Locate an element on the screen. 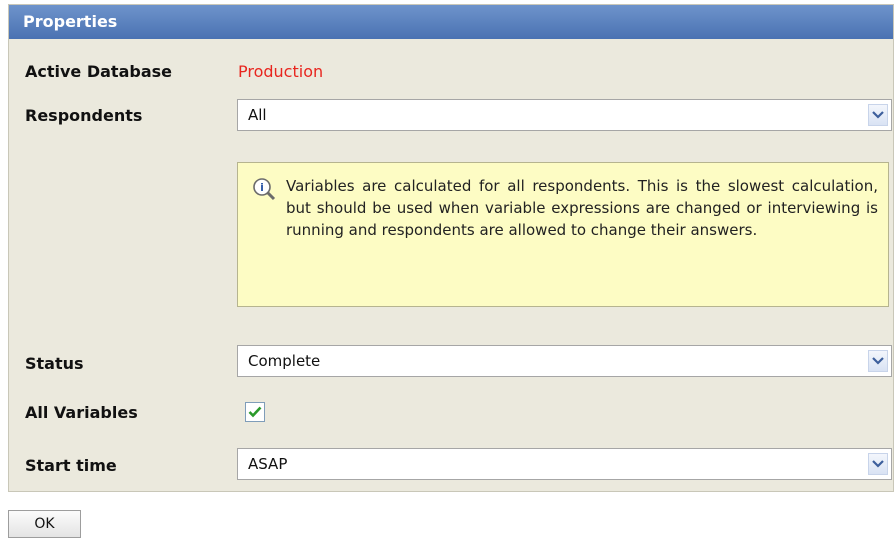 This screenshot has height=540, width=896. all-variables-checkbox is located at coordinates (255, 412).